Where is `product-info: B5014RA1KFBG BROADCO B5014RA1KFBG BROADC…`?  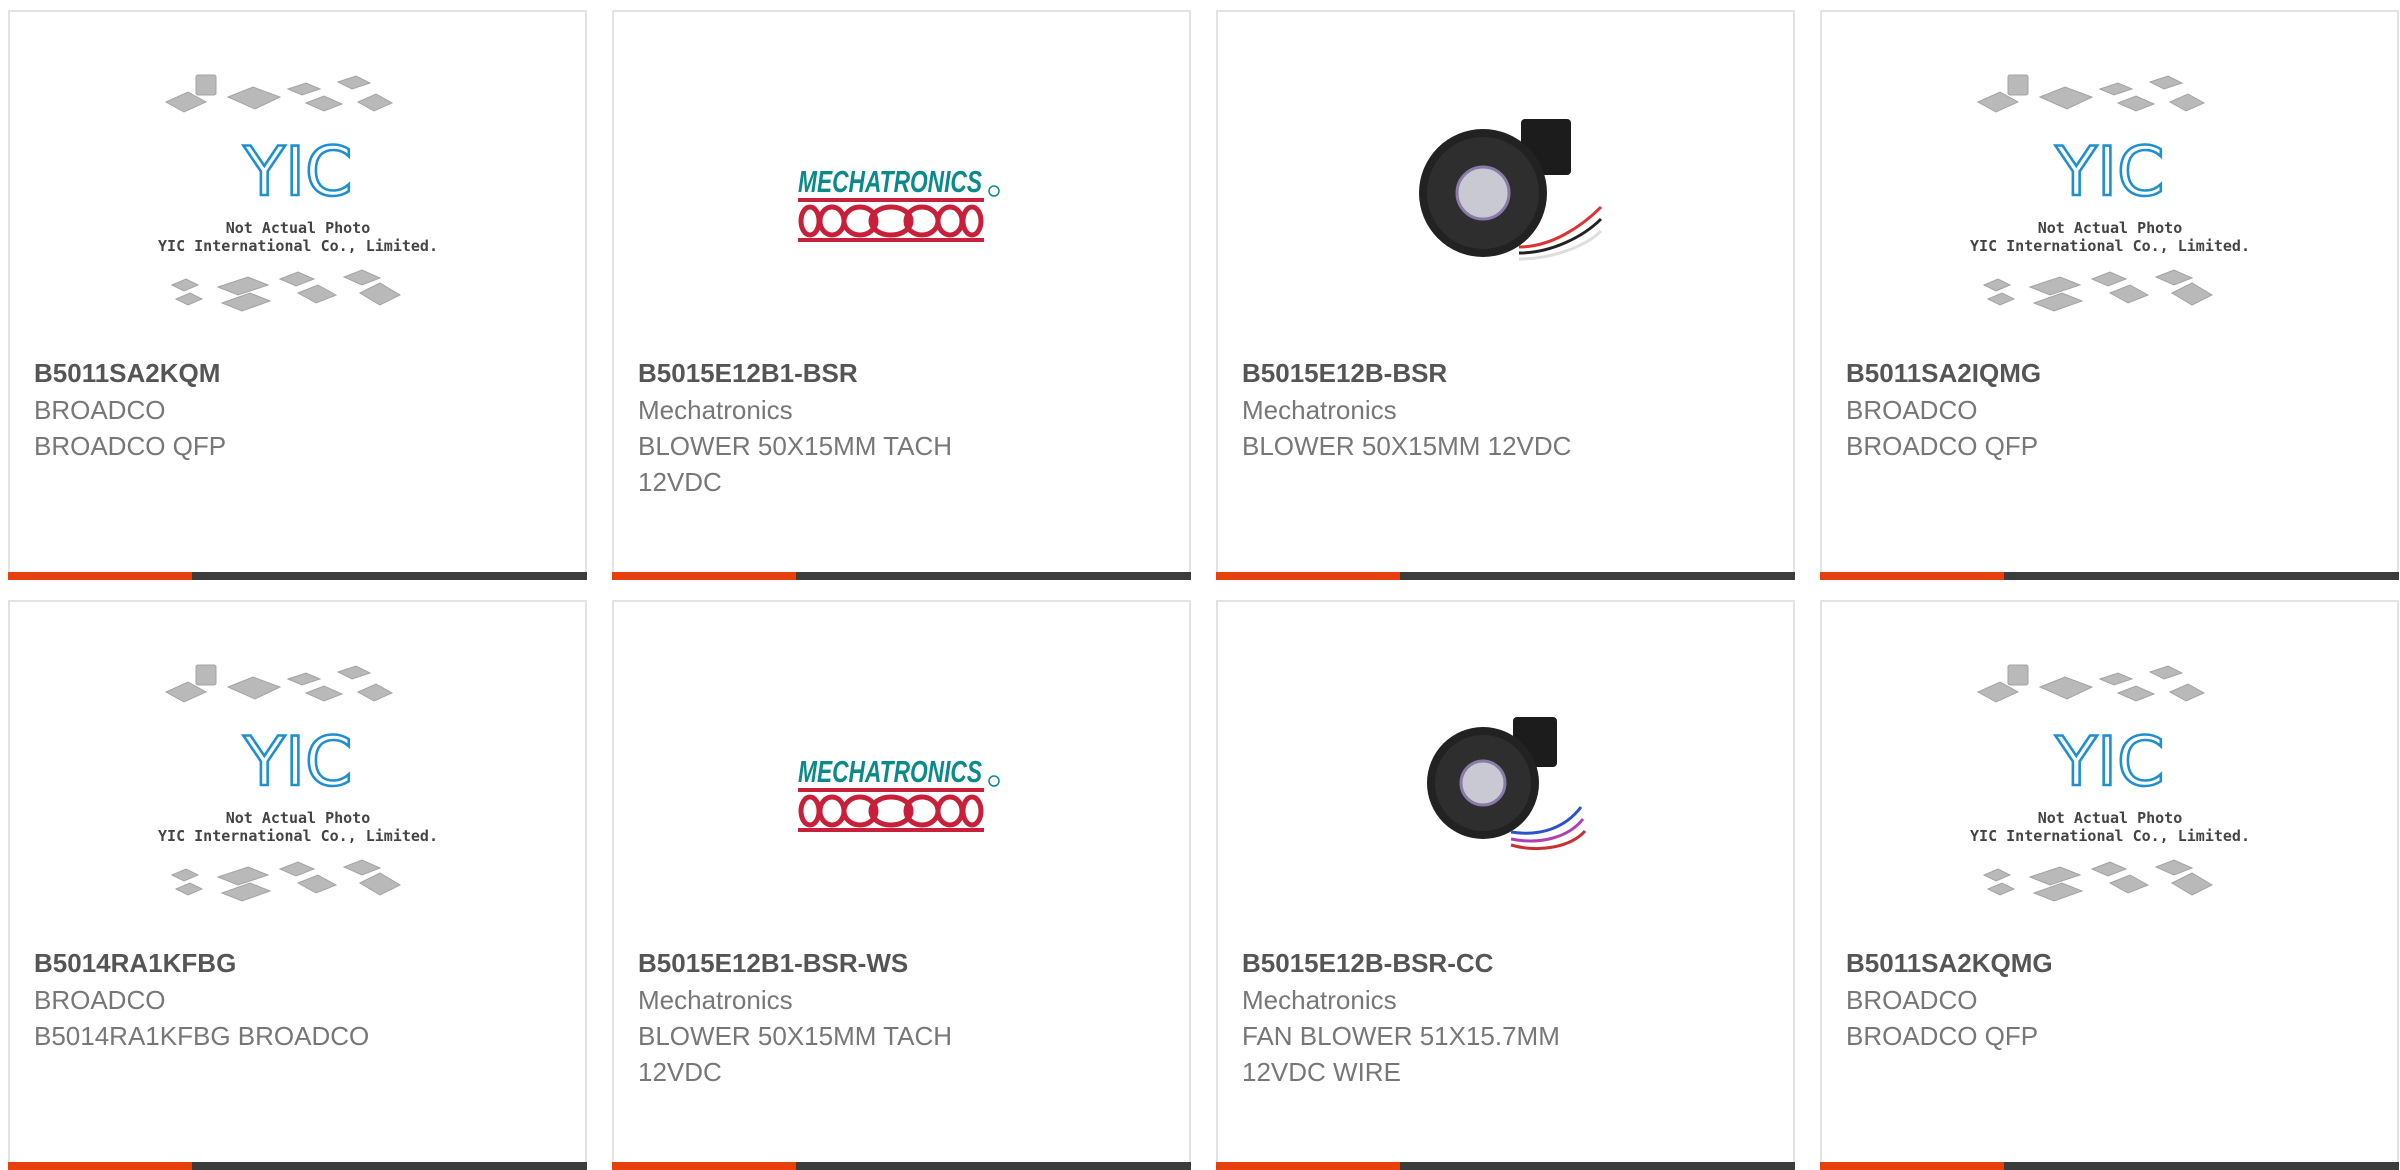 product-info: B5014RA1KFBG BROADCO B5014RA1KFBG BROADC… is located at coordinates (299, 999).